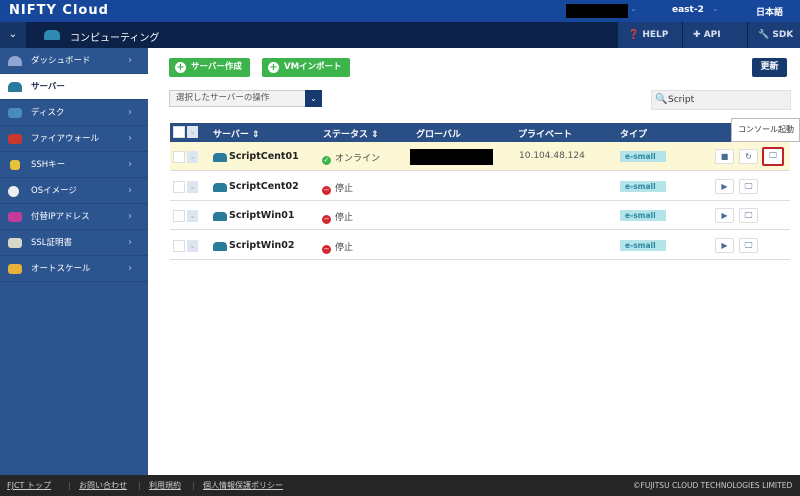  I want to click on select-all-checkbox, so click(179, 132).